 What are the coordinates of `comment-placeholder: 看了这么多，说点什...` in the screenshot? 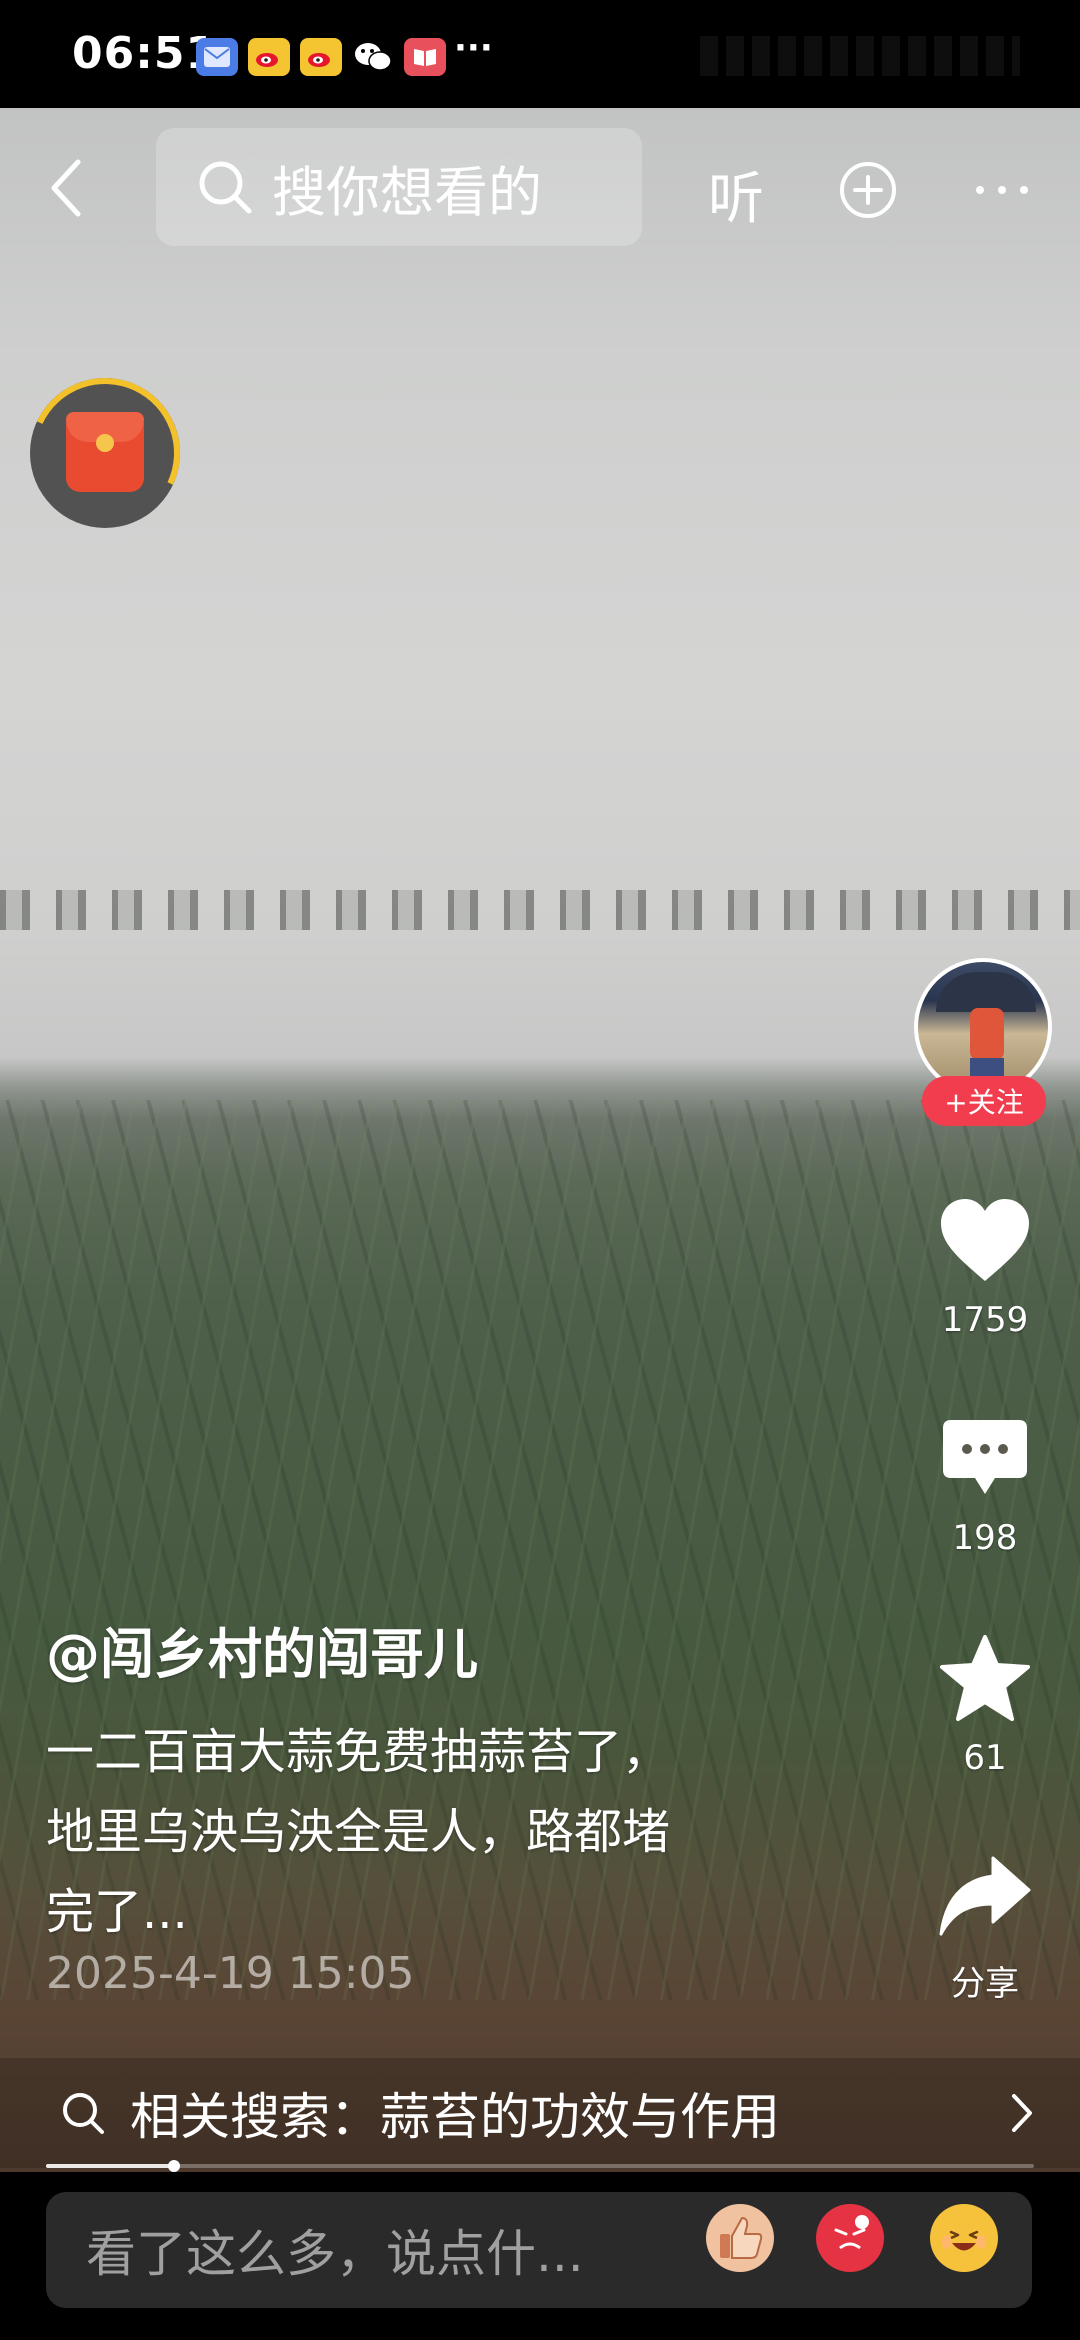 It's located at (335, 2254).